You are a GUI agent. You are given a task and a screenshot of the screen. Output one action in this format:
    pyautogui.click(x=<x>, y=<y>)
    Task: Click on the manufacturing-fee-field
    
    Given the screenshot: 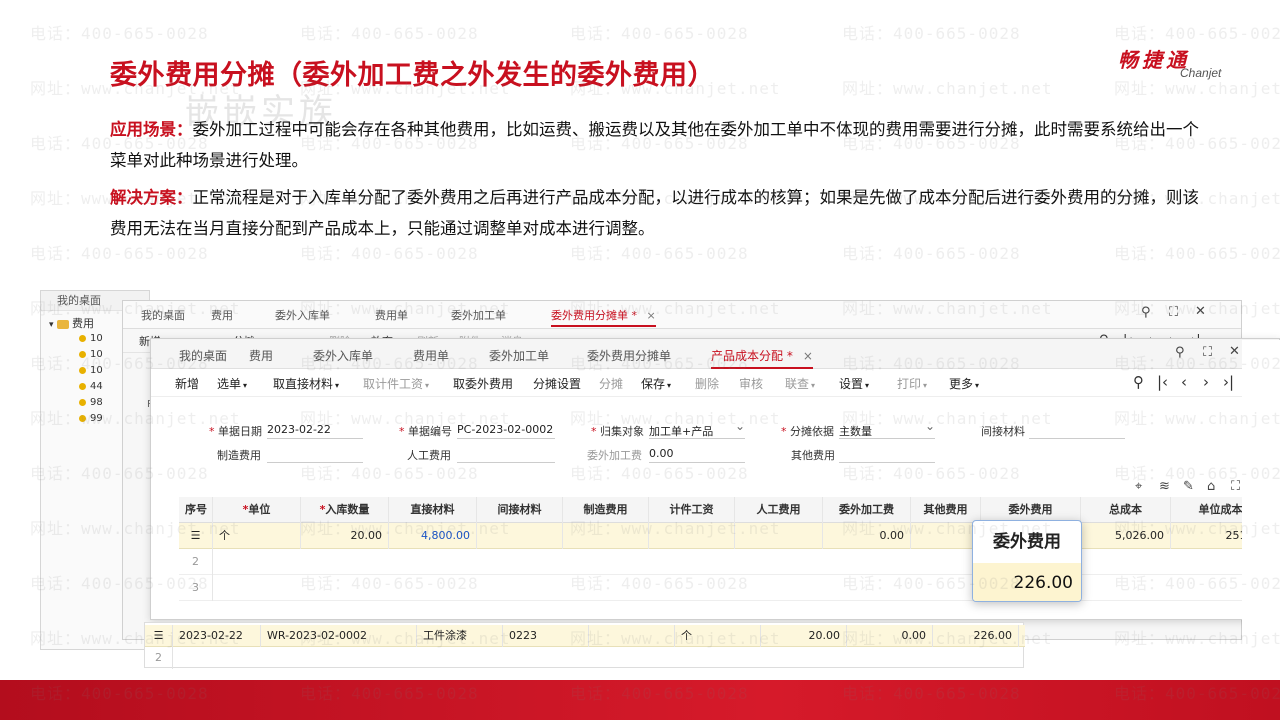 What is the action you would take?
    pyautogui.click(x=315, y=455)
    